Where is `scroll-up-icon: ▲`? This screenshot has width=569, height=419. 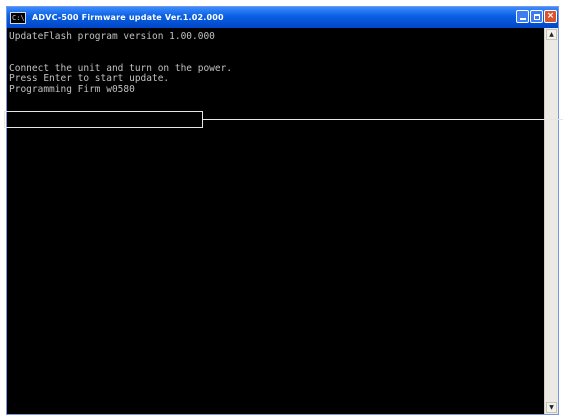 scroll-up-icon: ▲ is located at coordinates (551, 34).